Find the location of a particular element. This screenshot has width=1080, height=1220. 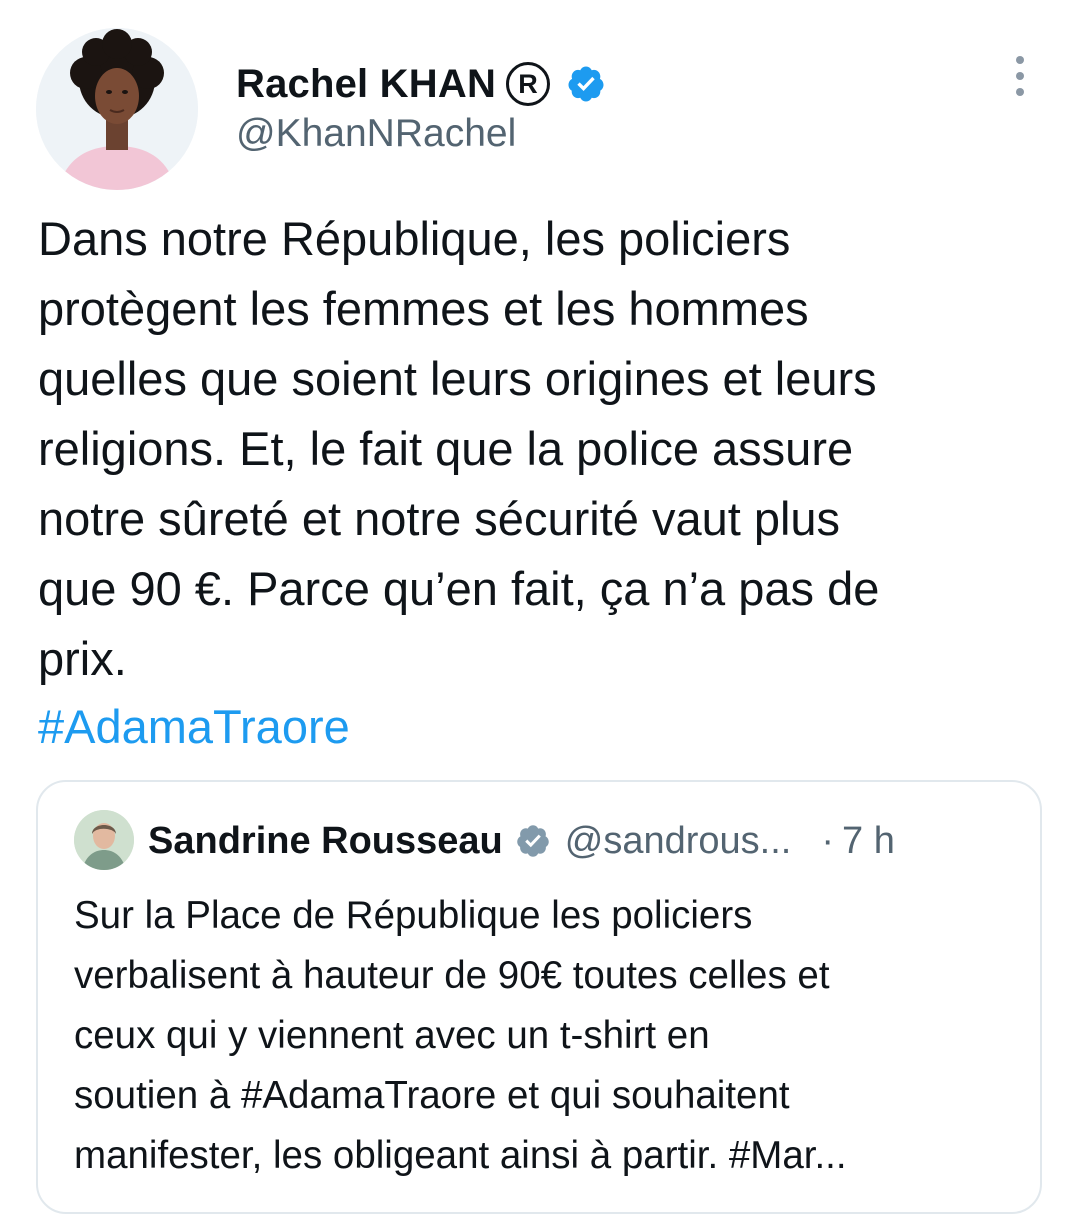

tweet-hashtag-link: #AdamaTraore is located at coordinates (194, 727).